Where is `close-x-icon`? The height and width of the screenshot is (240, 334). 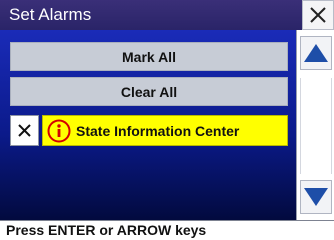 close-x-icon is located at coordinates (318, 15).